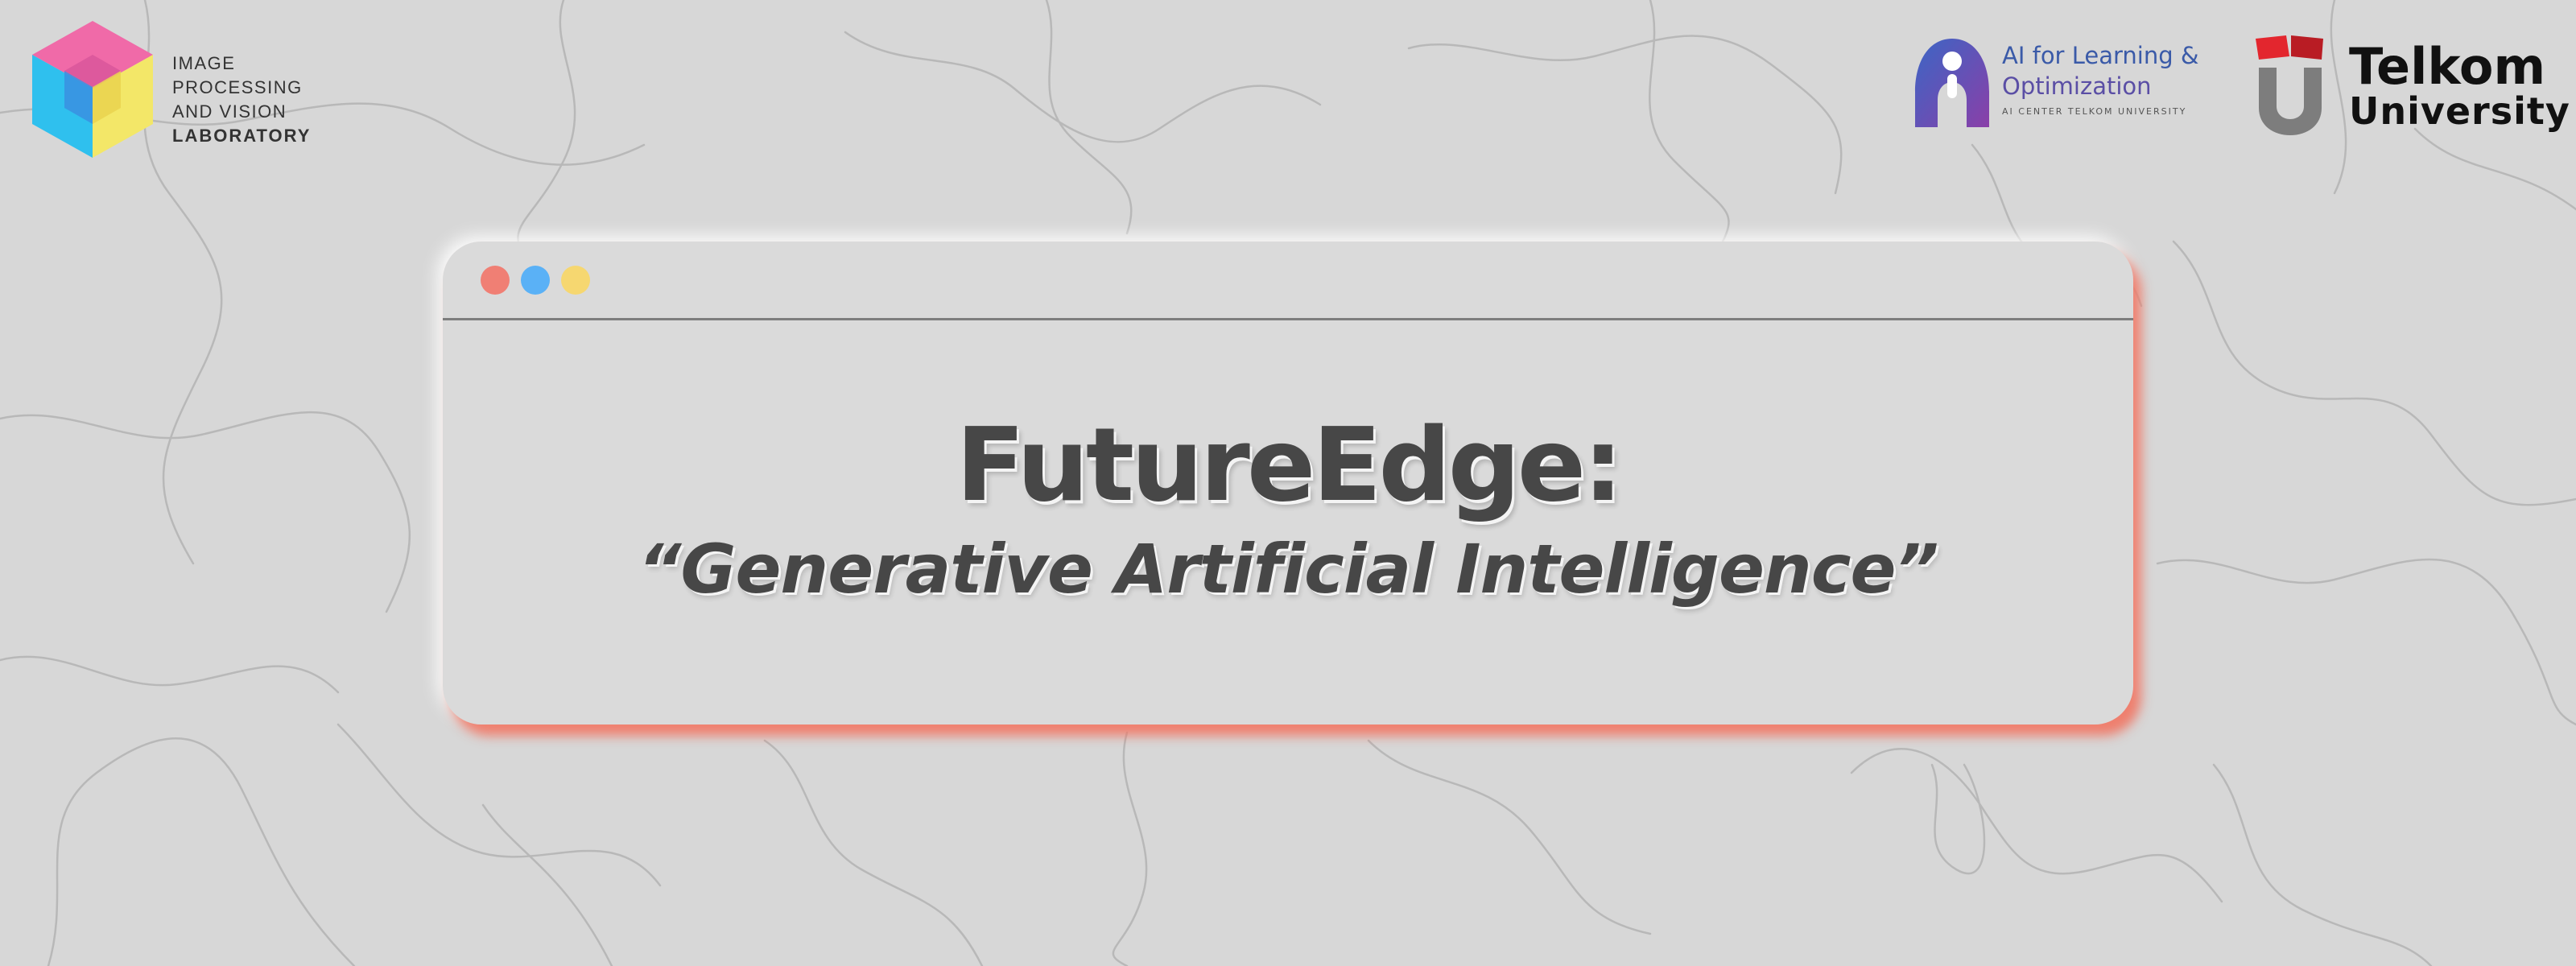 Image resolution: width=2576 pixels, height=966 pixels. What do you see at coordinates (1952, 83) in the screenshot?
I see `ai-person-icon` at bounding box center [1952, 83].